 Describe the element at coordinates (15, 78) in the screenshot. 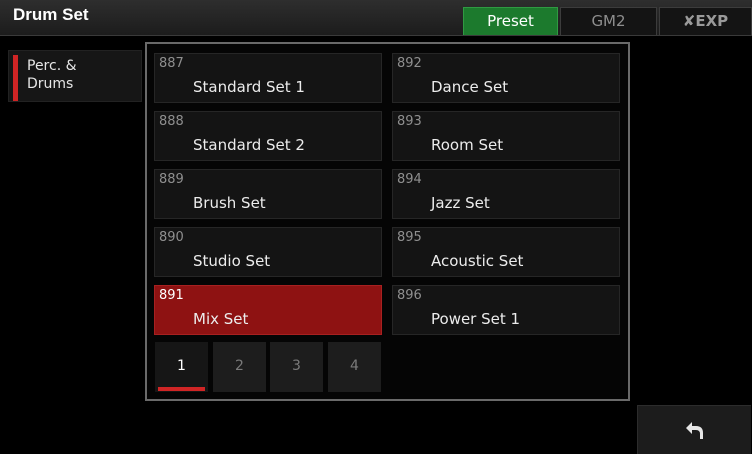

I see `category-selected-indicator` at that location.